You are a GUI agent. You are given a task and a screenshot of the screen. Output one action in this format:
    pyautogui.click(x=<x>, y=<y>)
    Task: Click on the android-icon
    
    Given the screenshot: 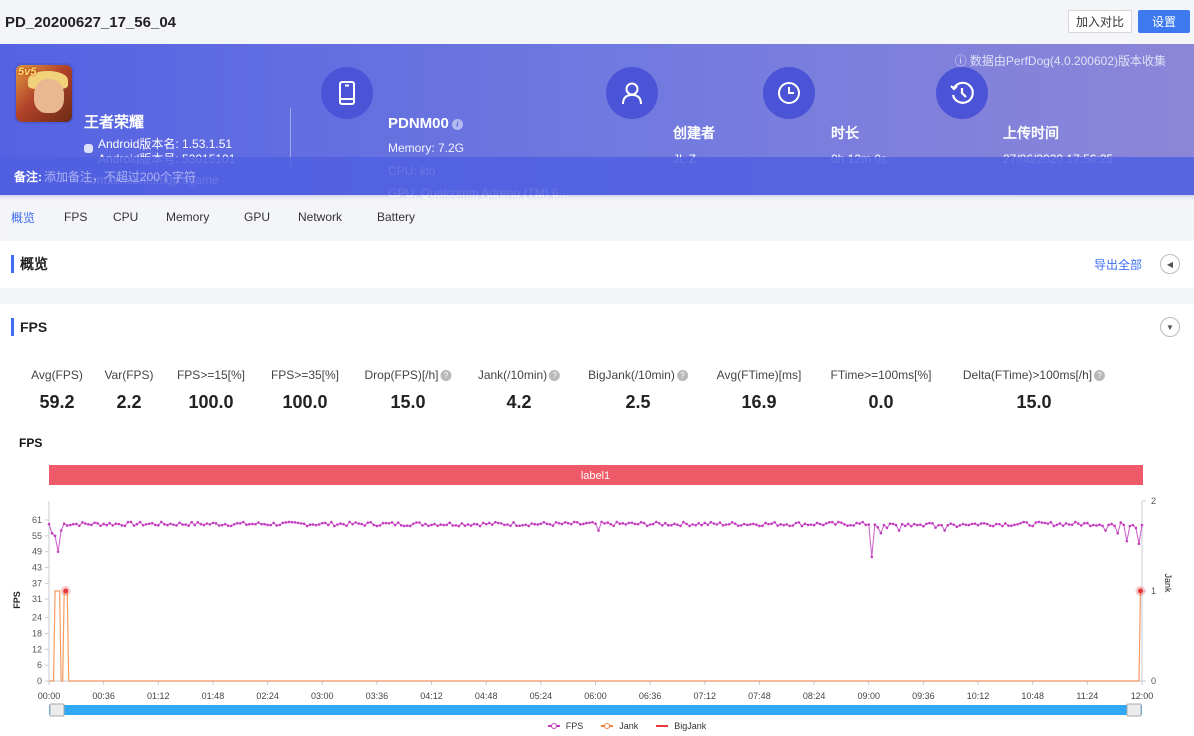 What is the action you would take?
    pyautogui.click(x=88, y=148)
    